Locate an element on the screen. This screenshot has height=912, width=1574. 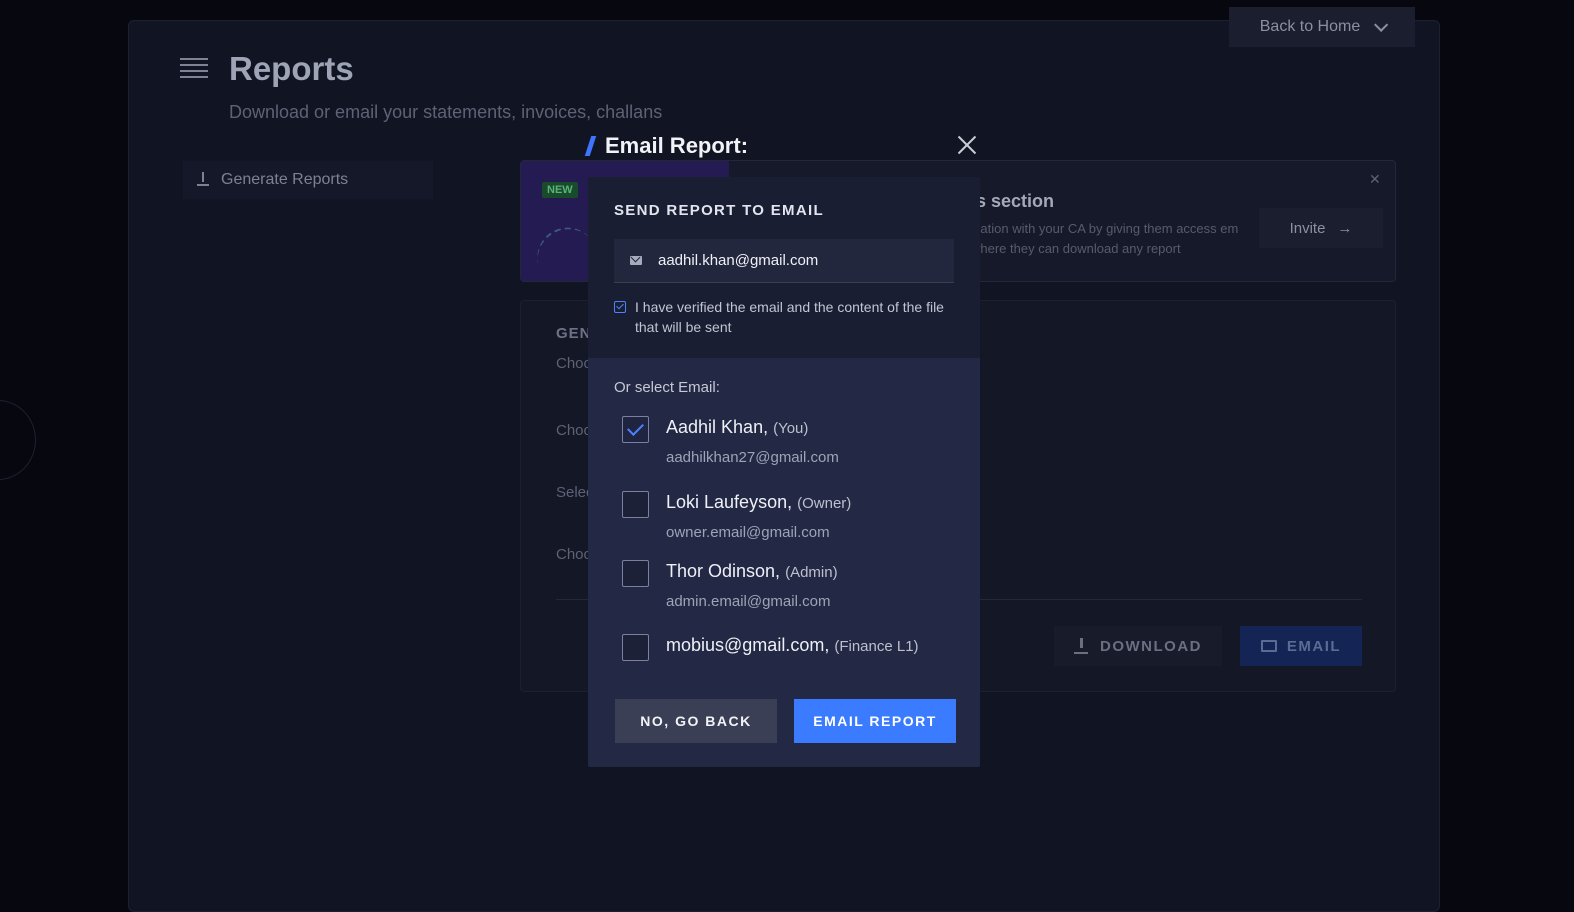
arrow-icon is located at coordinates (561, 244).